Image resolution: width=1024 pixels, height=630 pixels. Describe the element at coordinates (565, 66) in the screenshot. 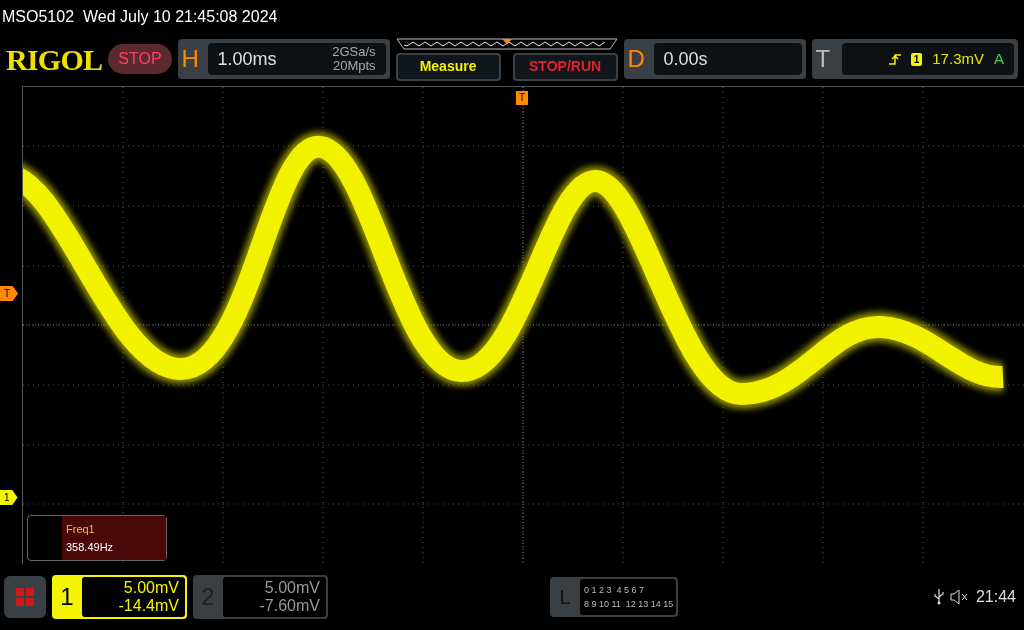

I see `softkey-button: STOP/RUN` at that location.